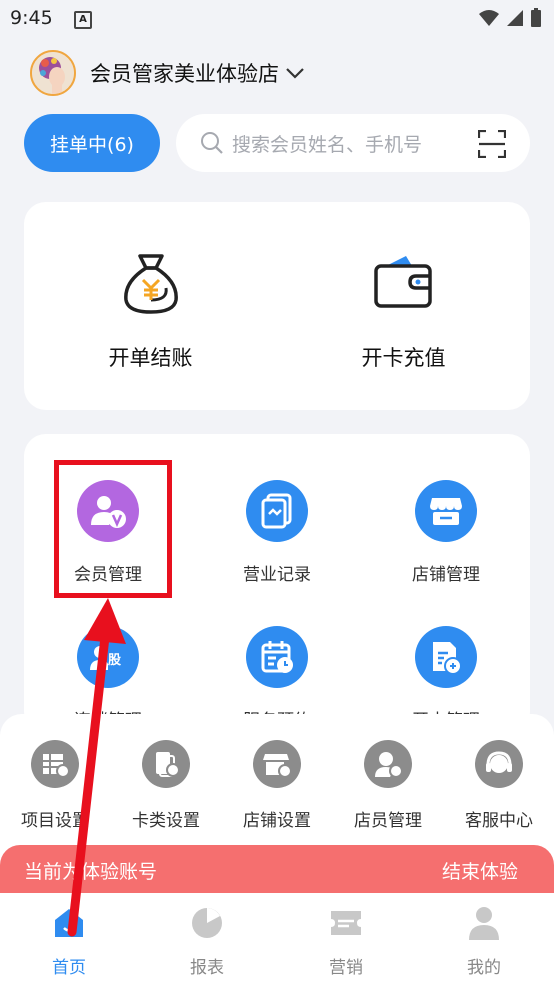 The height and width of the screenshot is (985, 554). I want to click on pie-chart-icon, so click(207, 923).